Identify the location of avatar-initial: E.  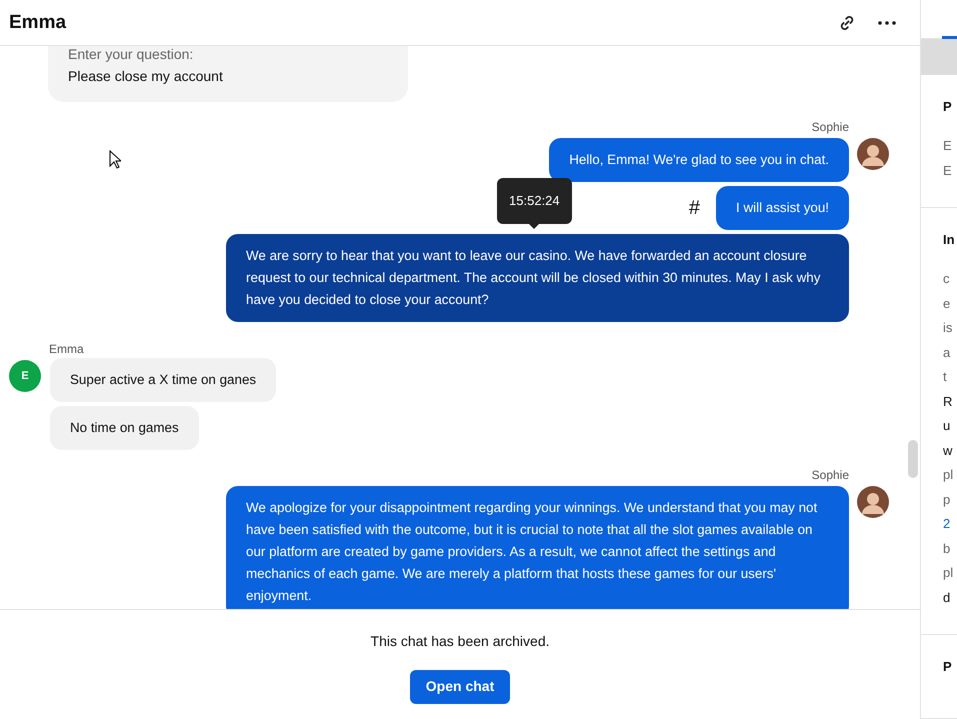
(25, 376).